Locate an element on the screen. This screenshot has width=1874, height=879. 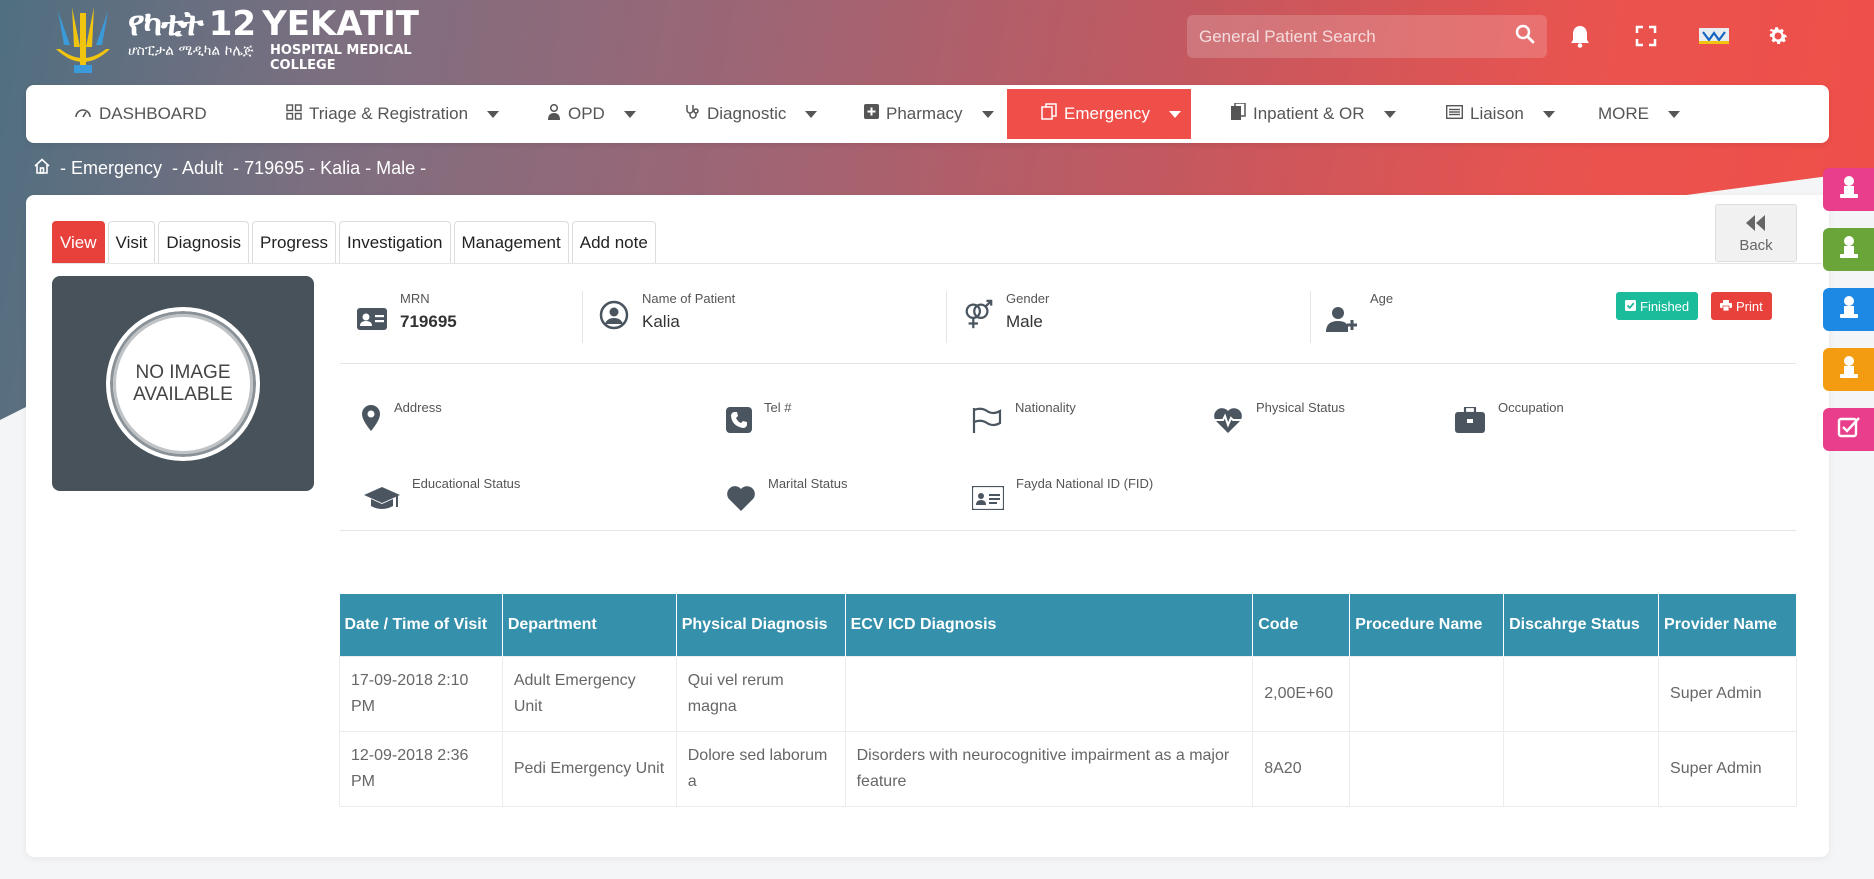
logo-english-title: YEKATIT is located at coordinates (340, 24).